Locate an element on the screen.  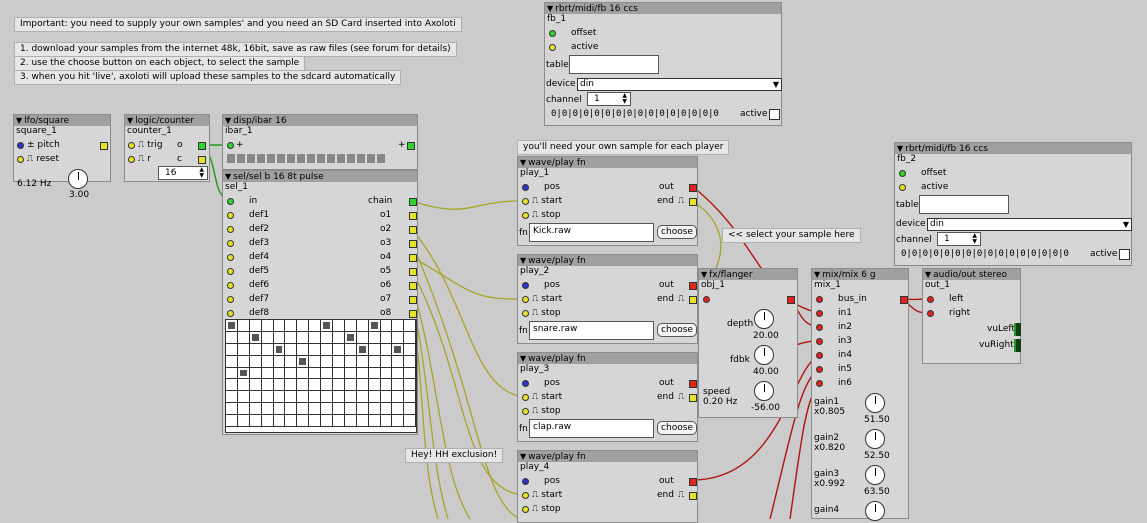
outlet-o8 is located at coordinates (413, 314).